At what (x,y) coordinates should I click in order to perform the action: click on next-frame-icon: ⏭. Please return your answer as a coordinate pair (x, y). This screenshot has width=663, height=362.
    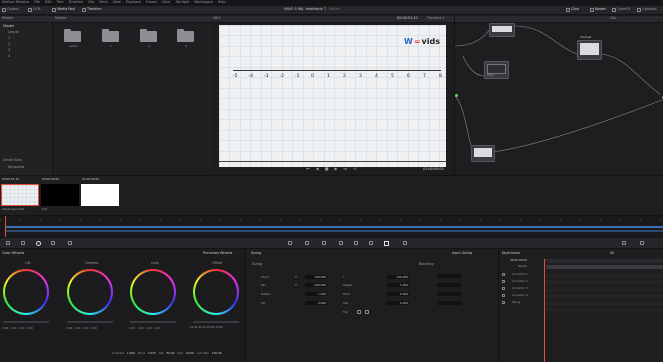
    Looking at the image, I should click on (346, 169).